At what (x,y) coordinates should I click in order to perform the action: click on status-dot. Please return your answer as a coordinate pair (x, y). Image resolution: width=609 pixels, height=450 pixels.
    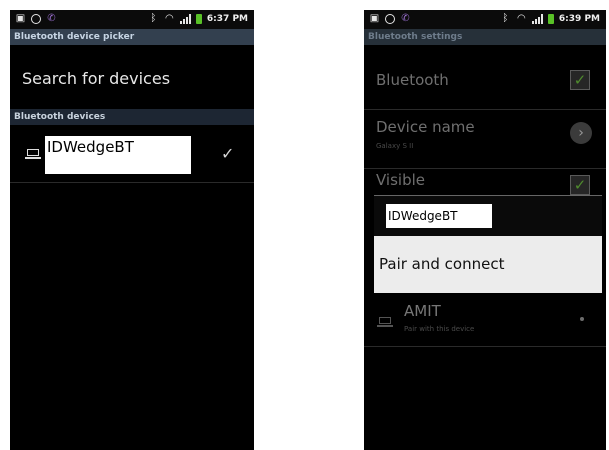
    Looking at the image, I should click on (582, 319).